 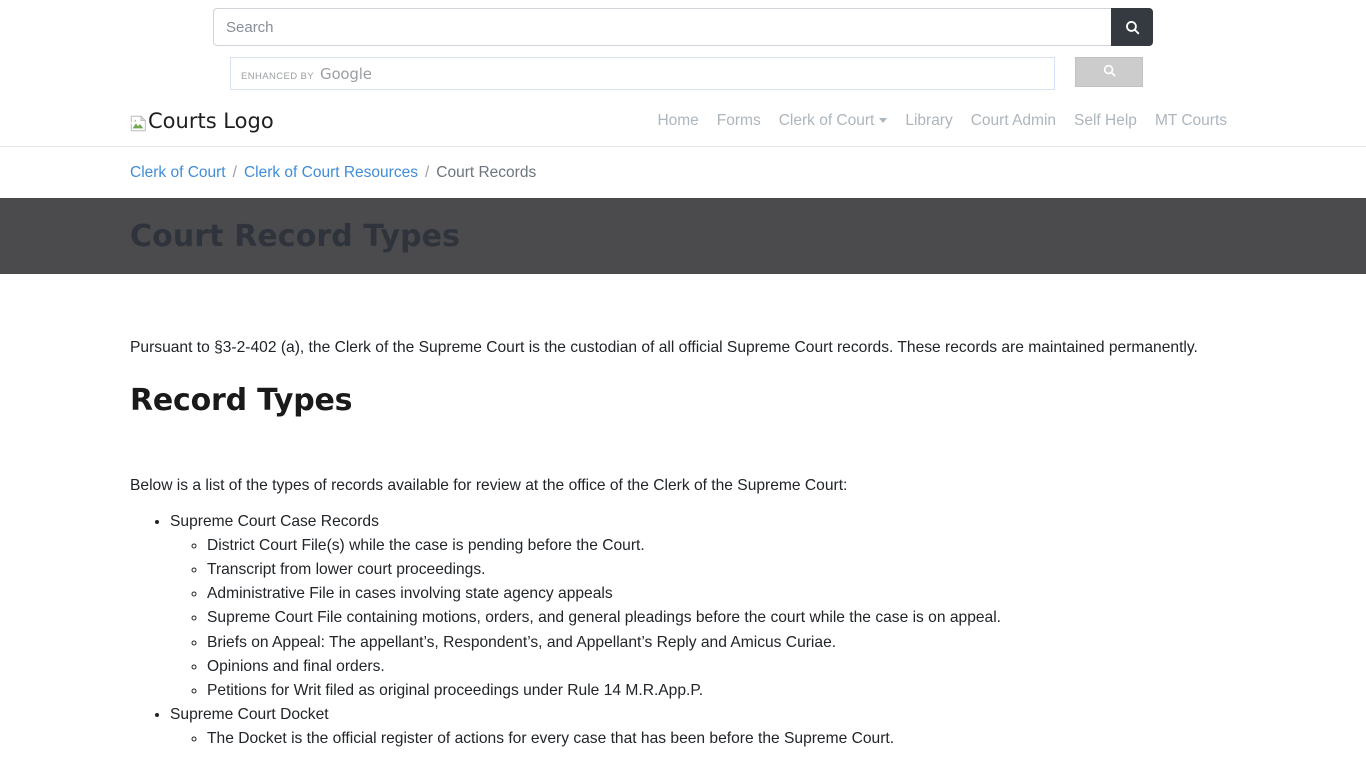 I want to click on nav-item-label: Forms, so click(x=738, y=120).